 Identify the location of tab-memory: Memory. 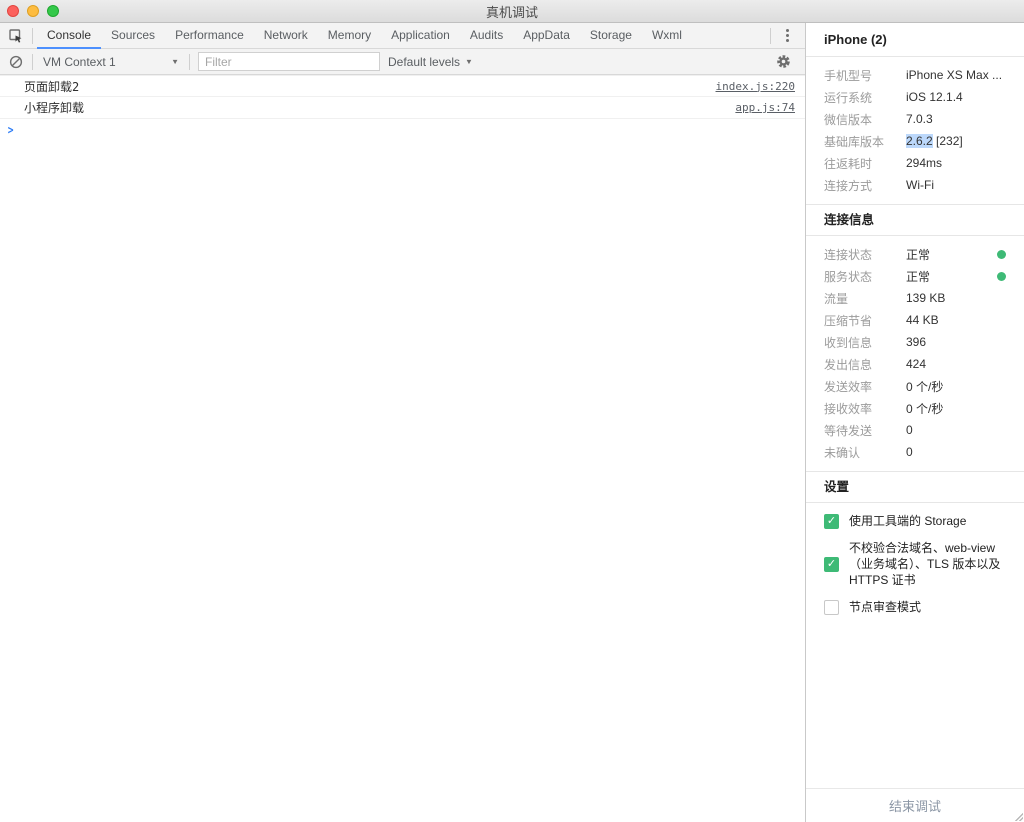
(349, 36).